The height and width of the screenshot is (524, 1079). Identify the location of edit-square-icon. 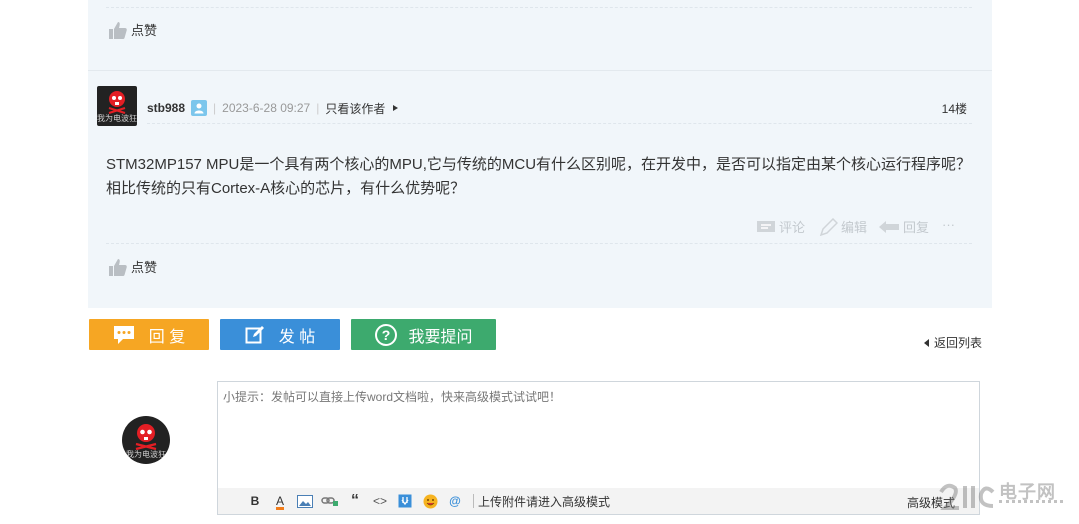
(254, 334).